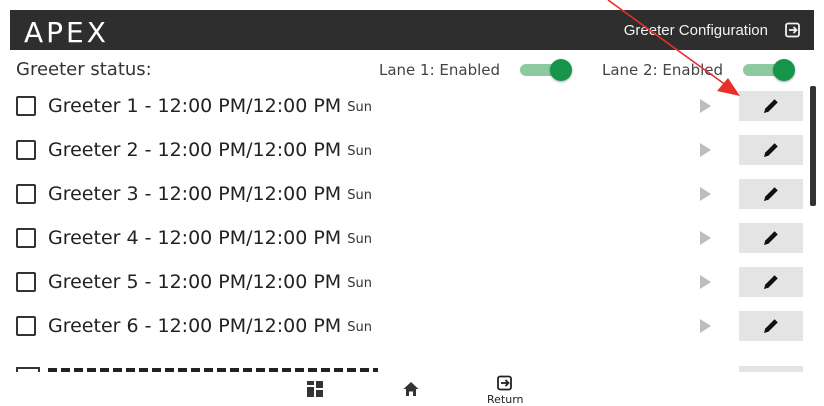 Image resolution: width=824 pixels, height=406 pixels. What do you see at coordinates (769, 70) in the screenshot?
I see `lane-2-toggle` at bounding box center [769, 70].